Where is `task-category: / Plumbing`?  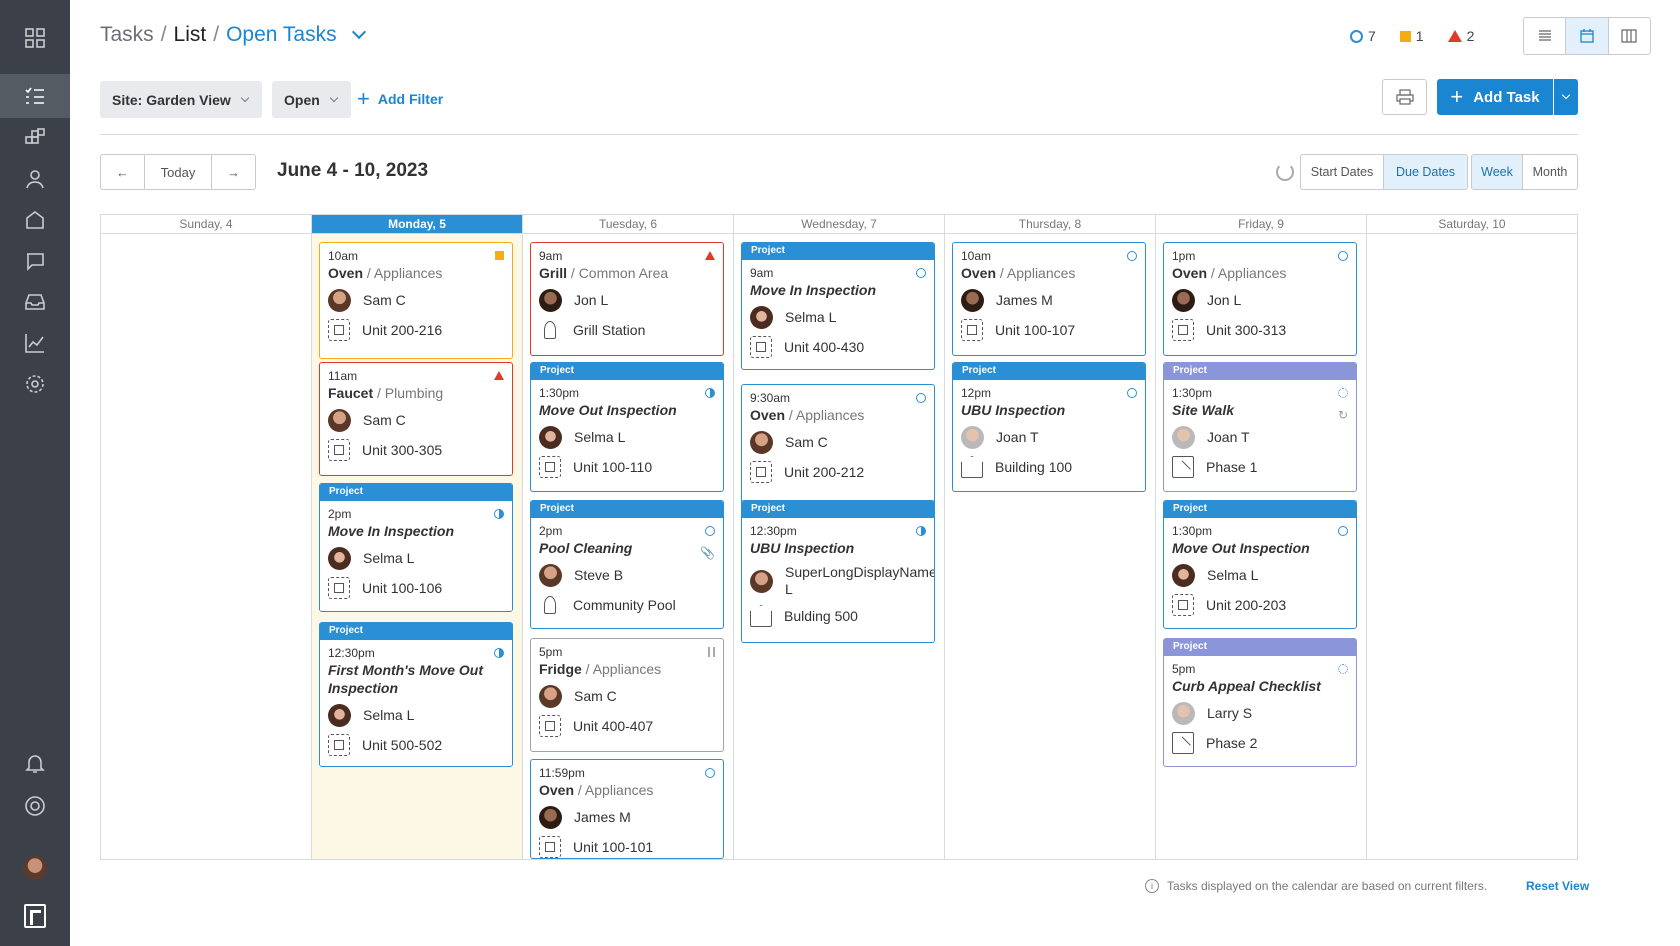
task-category: / Plumbing is located at coordinates (408, 393).